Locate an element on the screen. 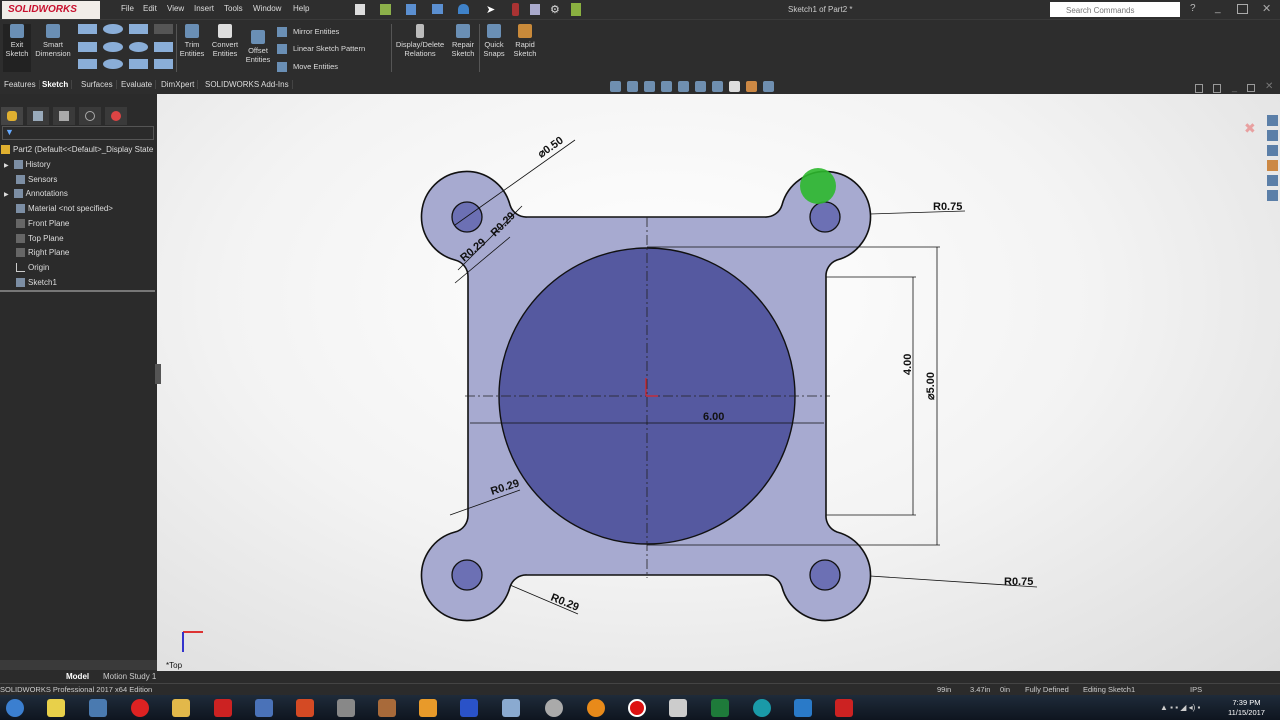  view-orientation-label: *Top is located at coordinates (174, 665).